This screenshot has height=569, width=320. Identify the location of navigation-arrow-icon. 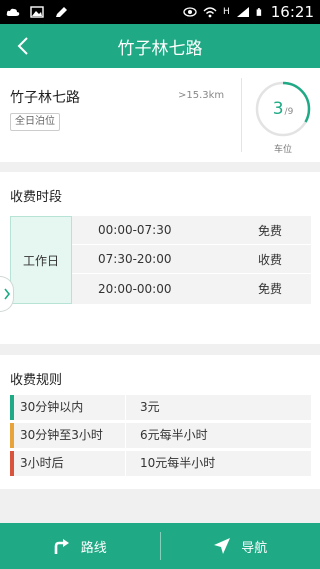
(222, 546).